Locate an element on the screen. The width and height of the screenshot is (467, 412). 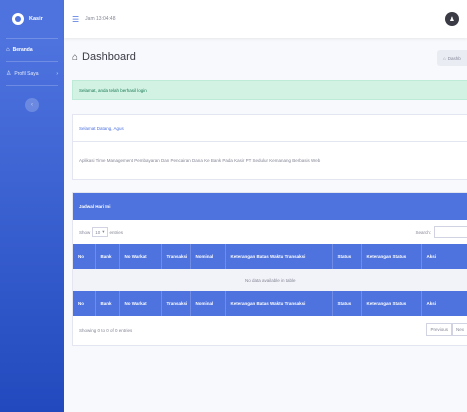
sidebar-brand: Kasir is located at coordinates (32, 19).